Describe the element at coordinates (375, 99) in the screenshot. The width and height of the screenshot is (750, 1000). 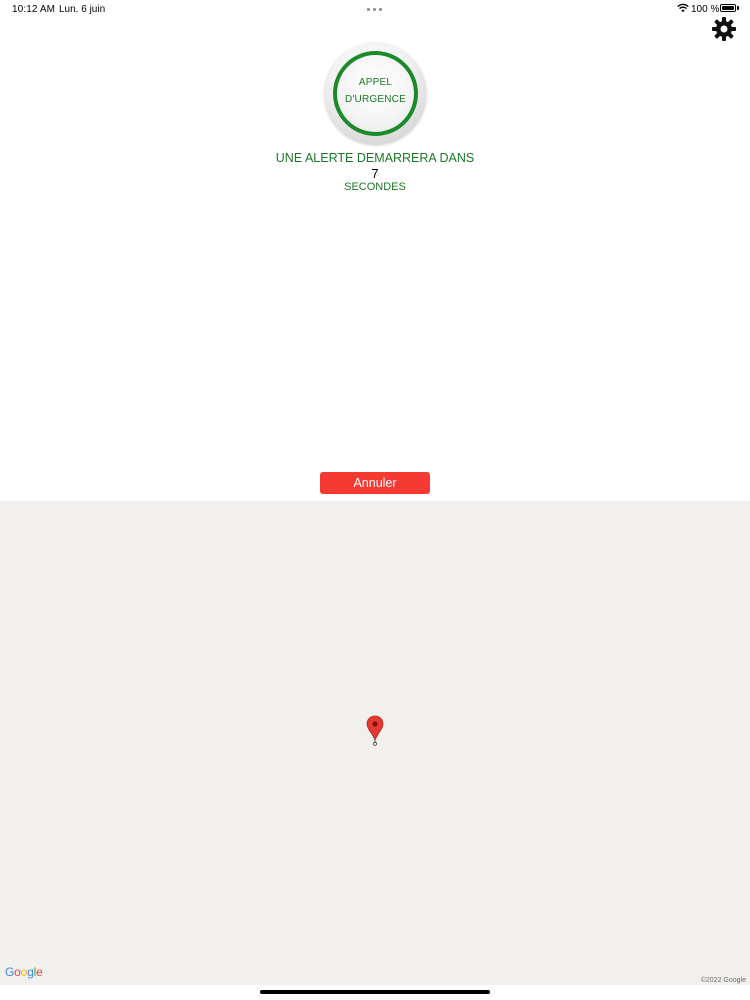
I see `emergency-label-line2: D'URGENCE` at that location.